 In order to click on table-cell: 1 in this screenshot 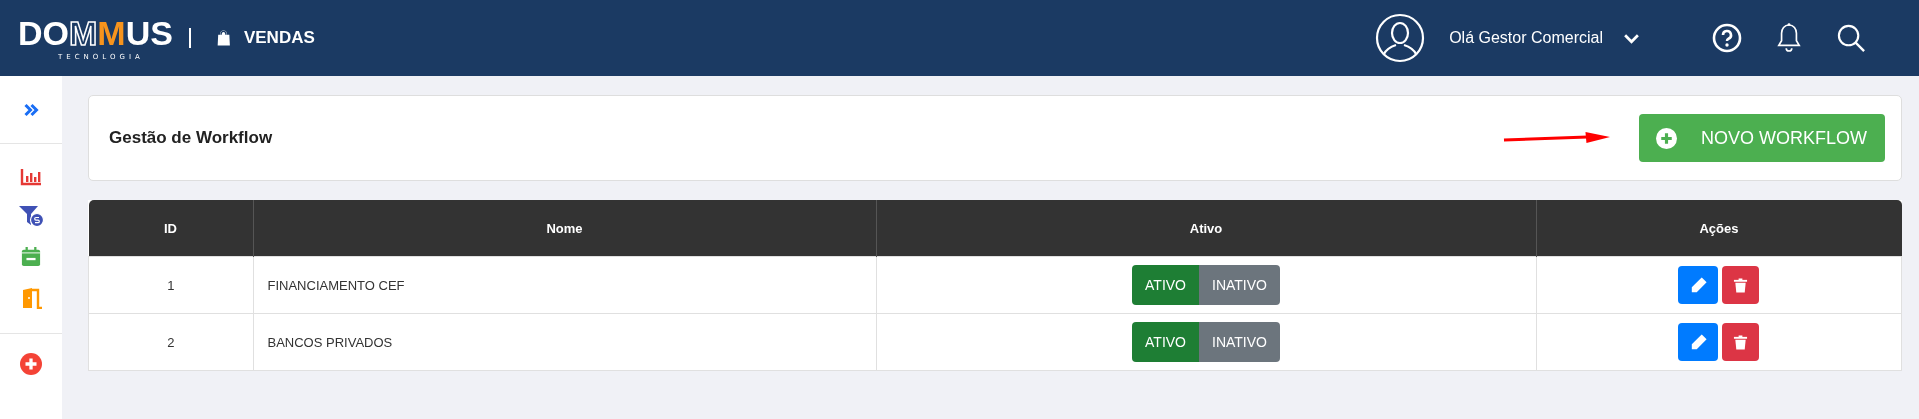, I will do `click(170, 285)`.